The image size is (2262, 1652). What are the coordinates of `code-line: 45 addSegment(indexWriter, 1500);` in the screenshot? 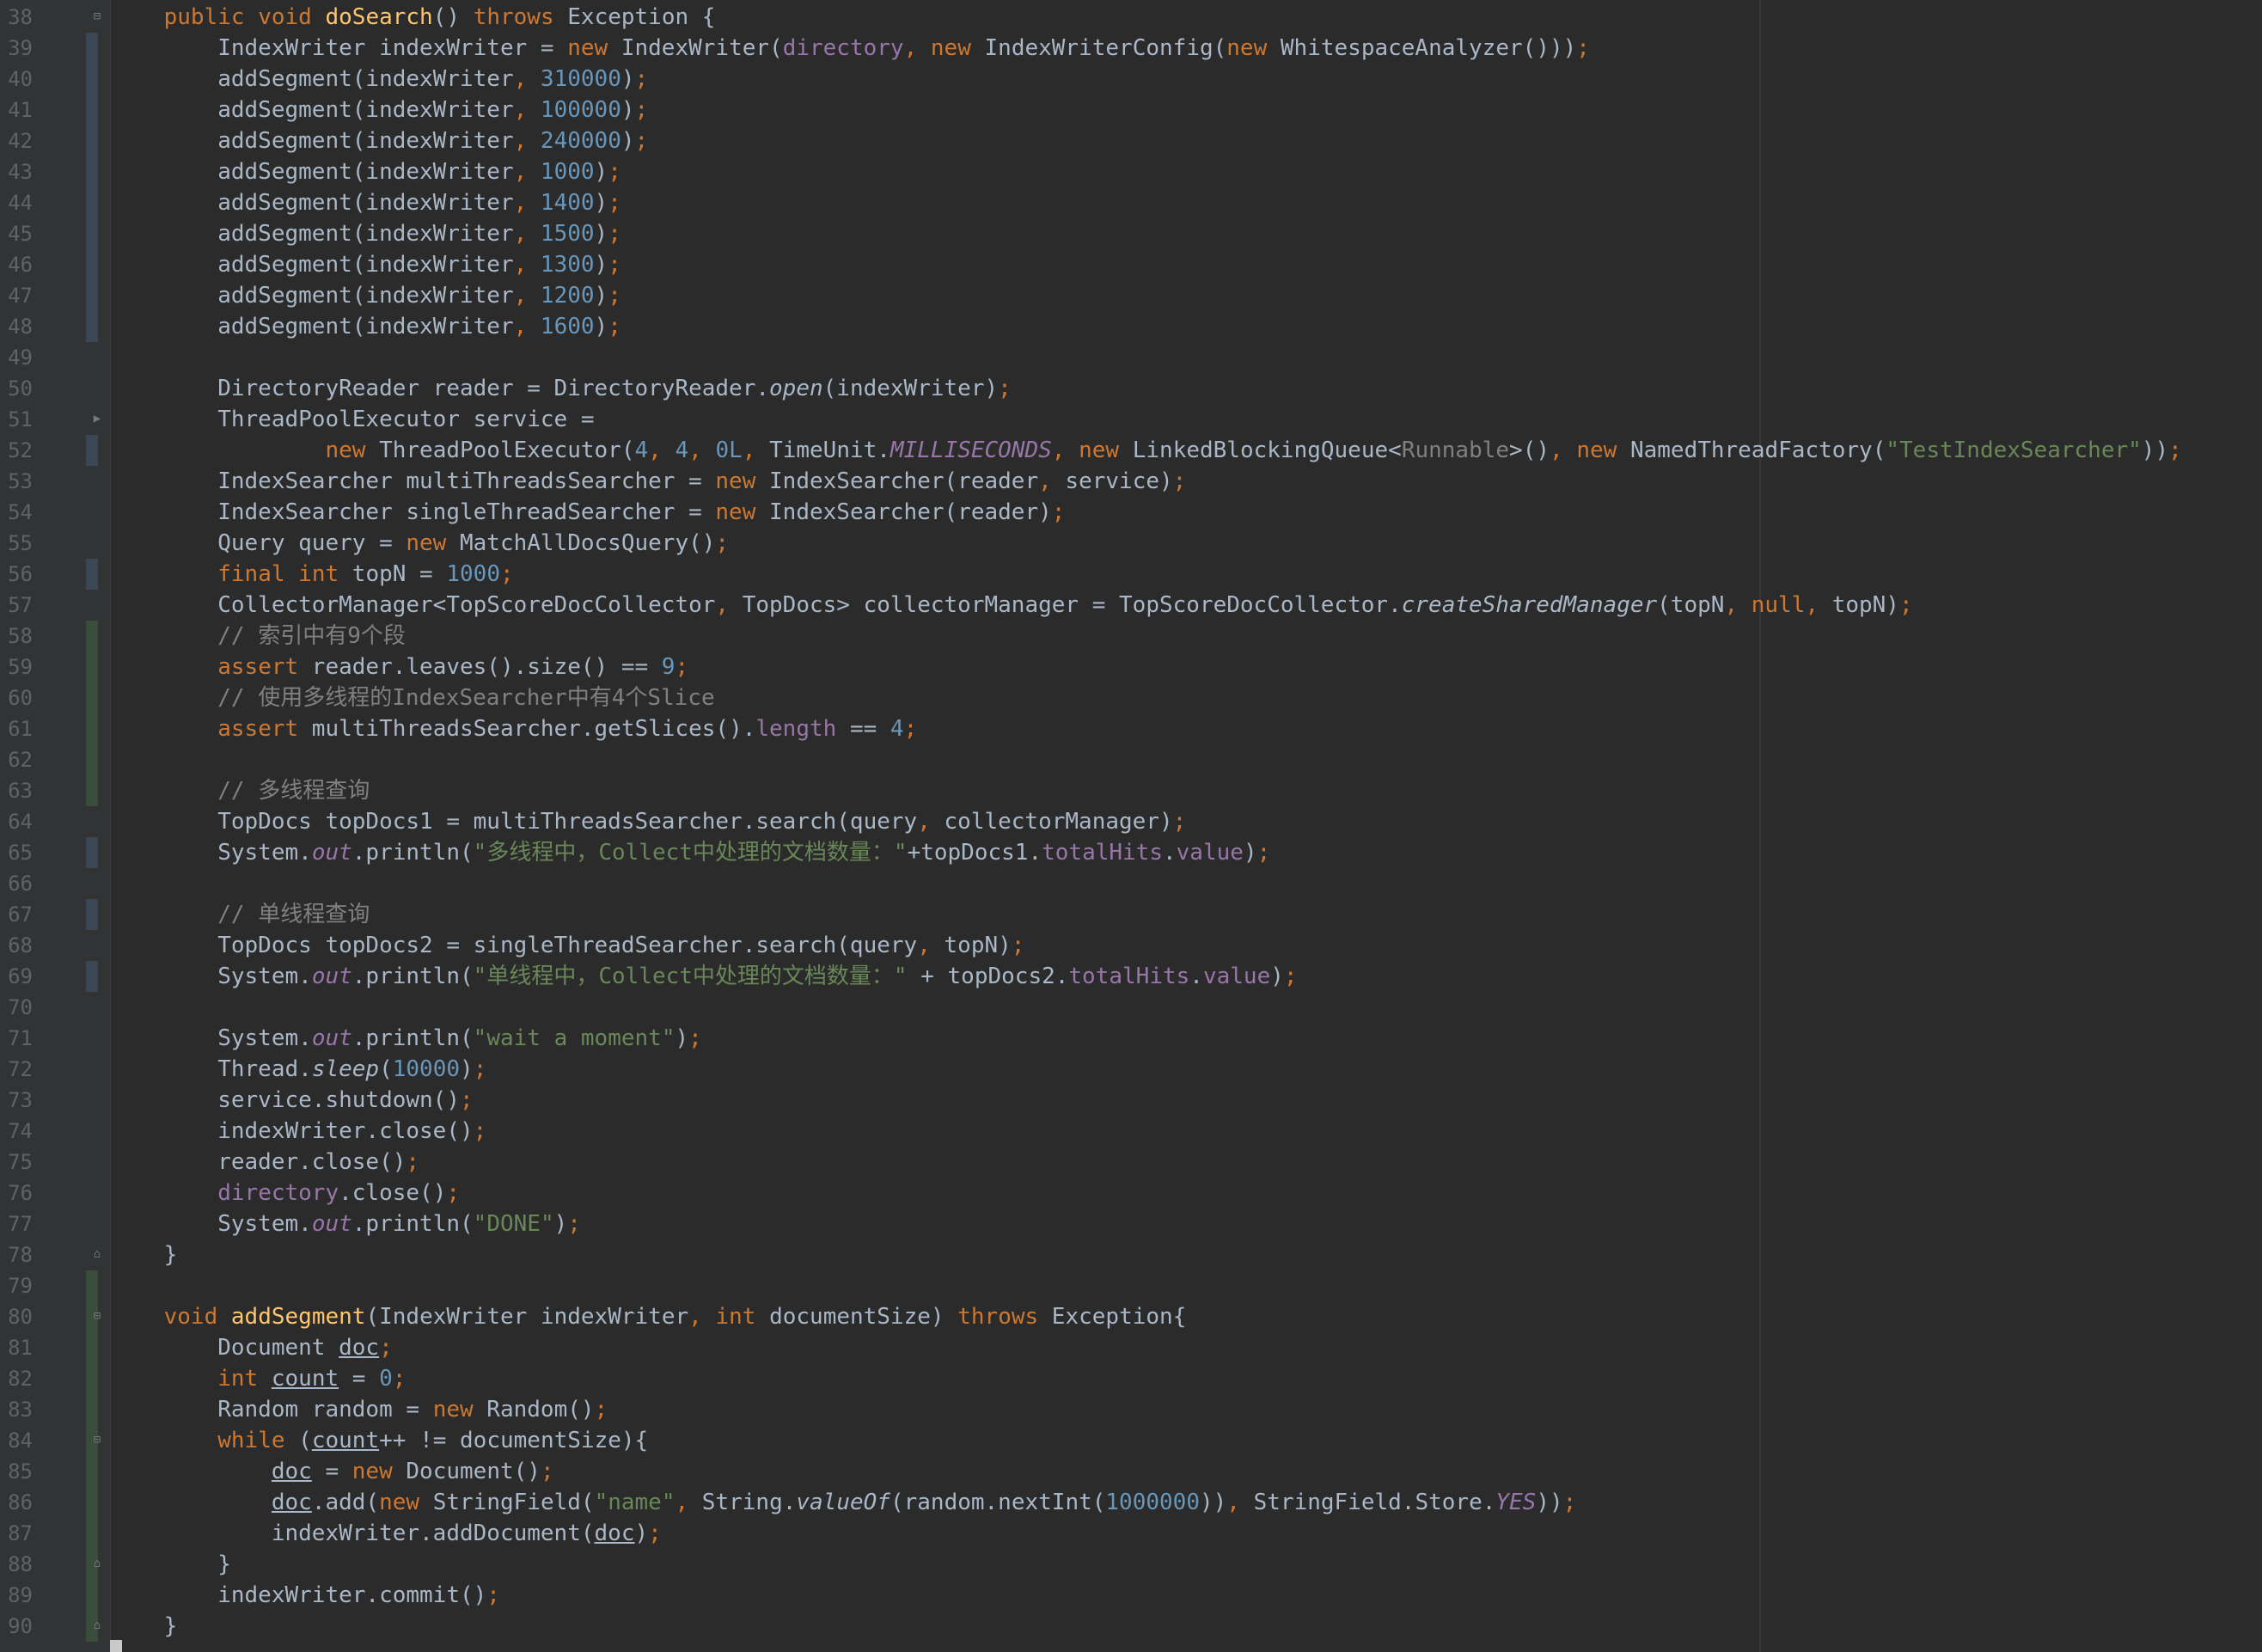 It's located at (1131, 233).